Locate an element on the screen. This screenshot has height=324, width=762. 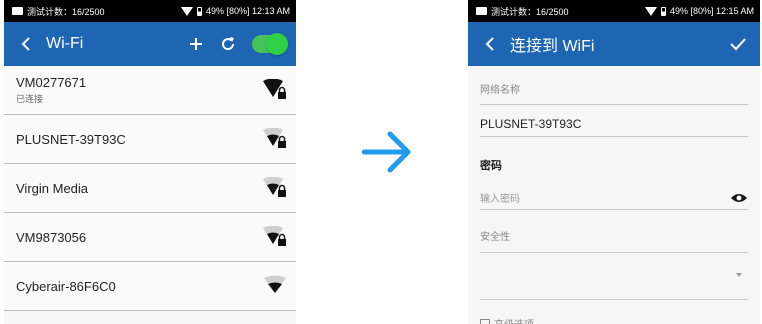
status-right-text: 49% [80%] 12:15 AM is located at coordinates (711, 11).